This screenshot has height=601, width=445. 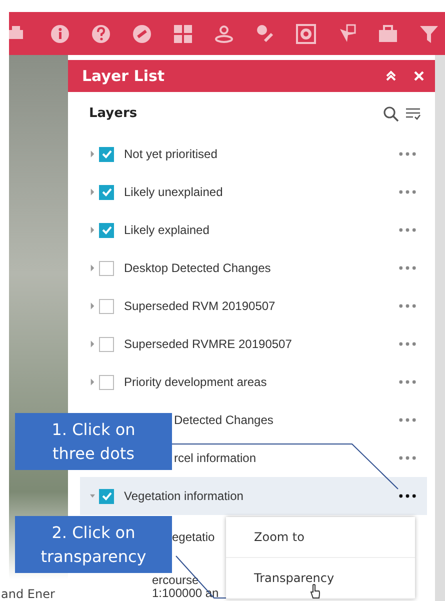 I want to click on layer-label: Priority development areas, so click(x=195, y=382).